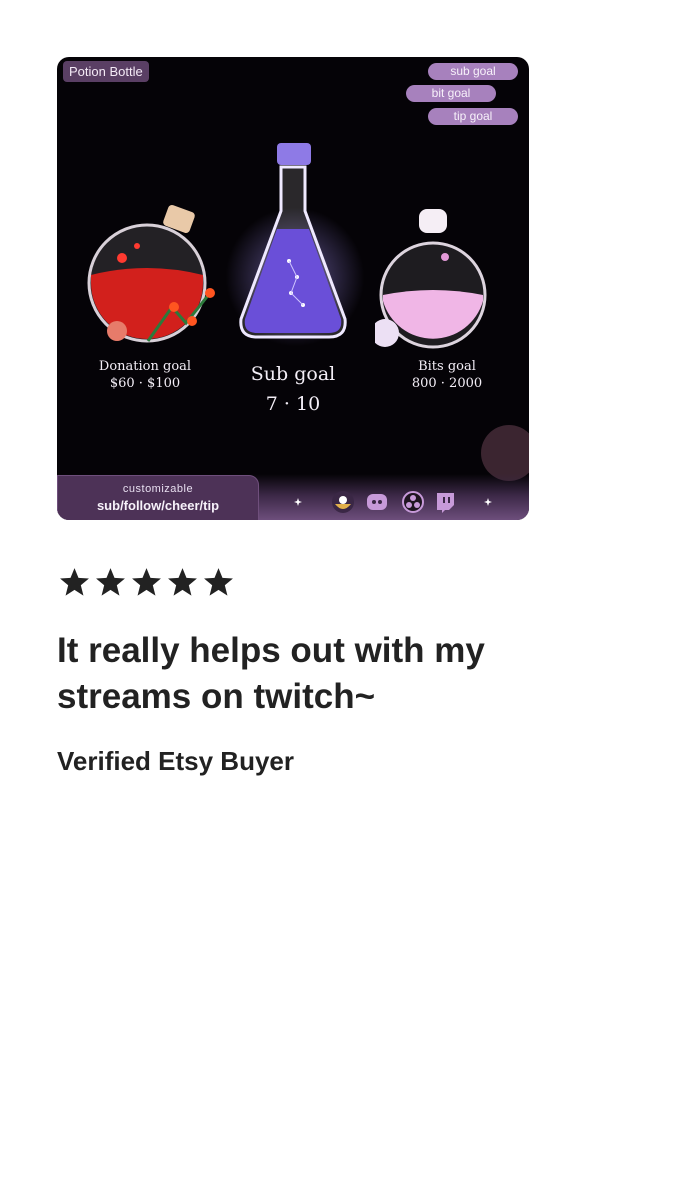 Image resolution: width=675 pixels, height=1200 pixels. Describe the element at coordinates (473, 116) in the screenshot. I see `tip-goal-pill: tip goal` at that location.